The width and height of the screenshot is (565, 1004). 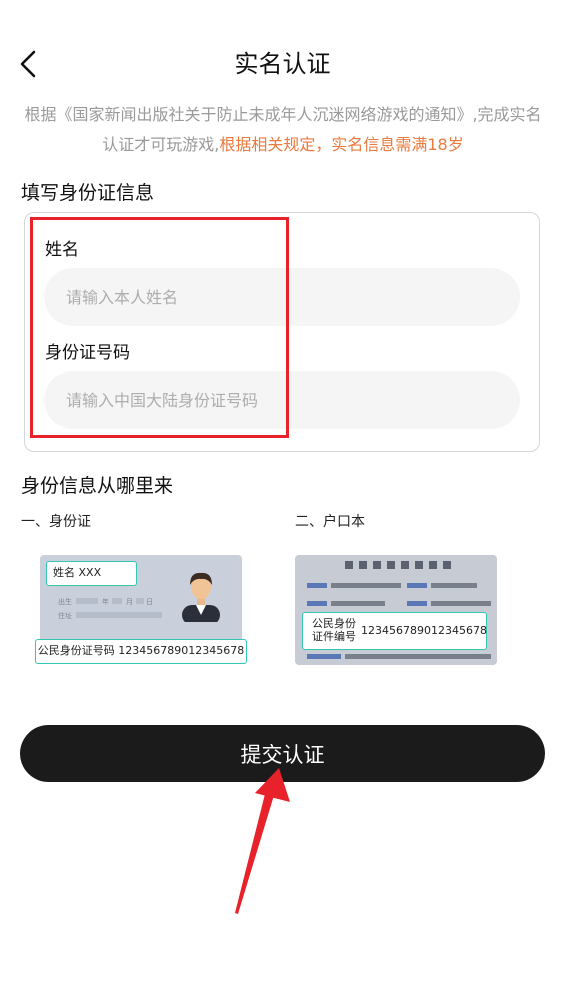 What do you see at coordinates (330, 522) in the screenshot?
I see `hukou-caption: 二、户口本` at bounding box center [330, 522].